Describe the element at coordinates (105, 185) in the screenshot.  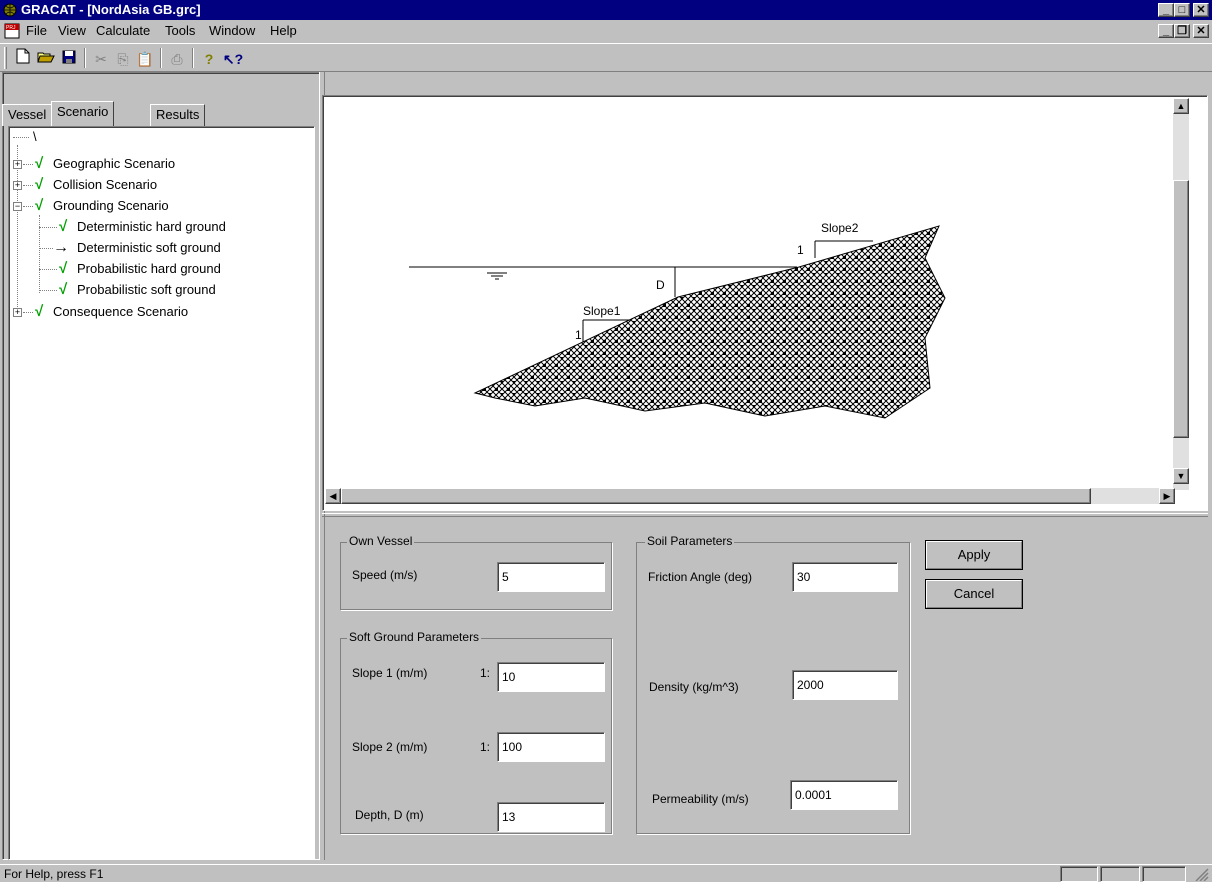
I see `tree-item-collision-scenario: Collision Scenario` at that location.